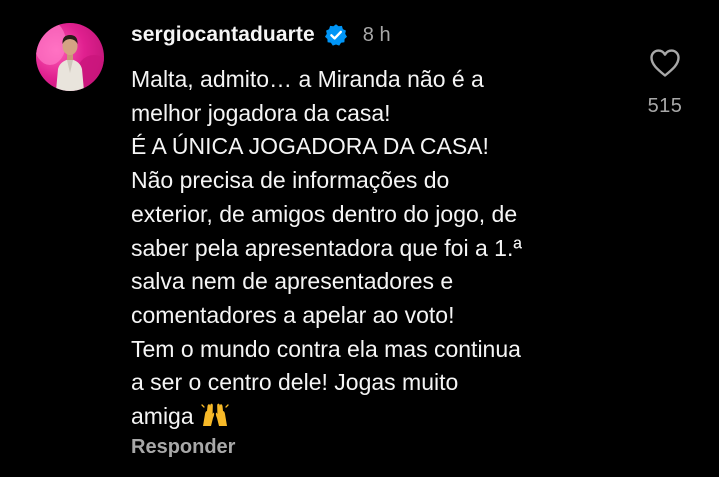 This screenshot has height=477, width=719. Describe the element at coordinates (324, 213) in the screenshot. I see `comment-line: exterior, de amigos dentro do jogo, de` at that location.